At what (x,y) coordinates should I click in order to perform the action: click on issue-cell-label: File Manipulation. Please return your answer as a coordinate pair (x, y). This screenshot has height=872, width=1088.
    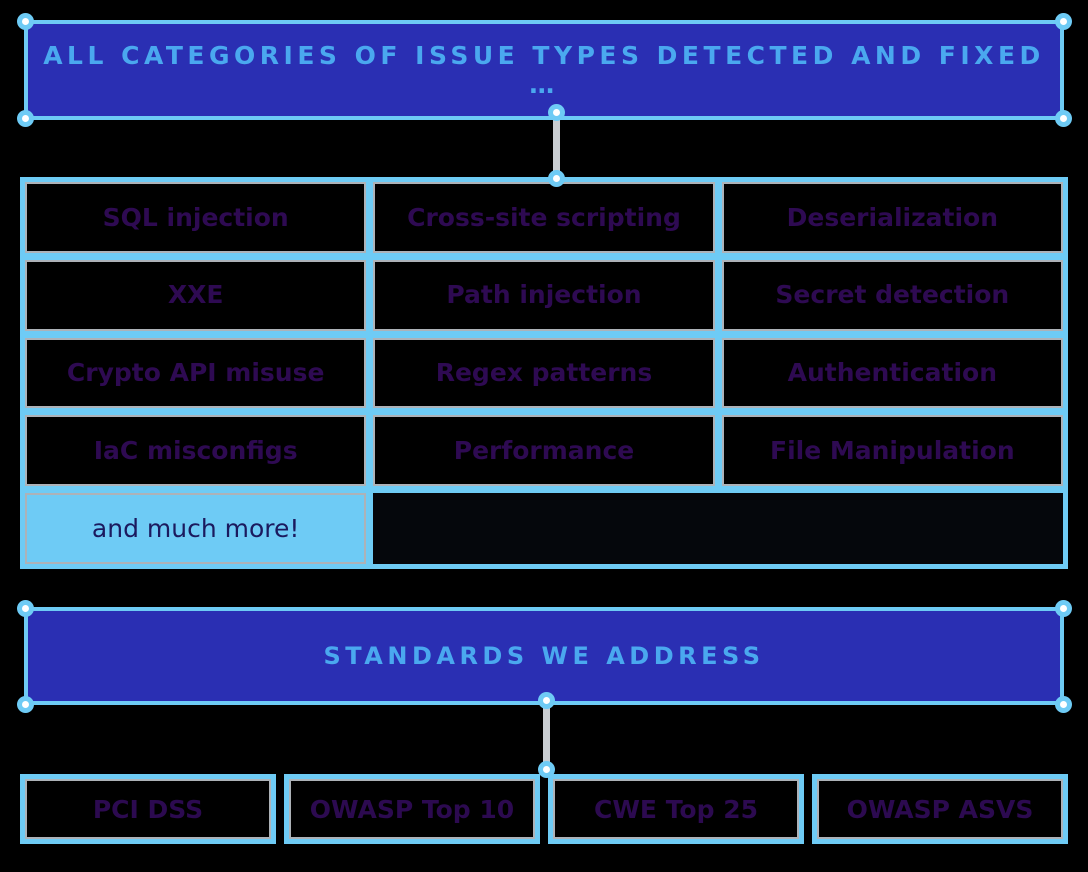
    Looking at the image, I should click on (892, 451).